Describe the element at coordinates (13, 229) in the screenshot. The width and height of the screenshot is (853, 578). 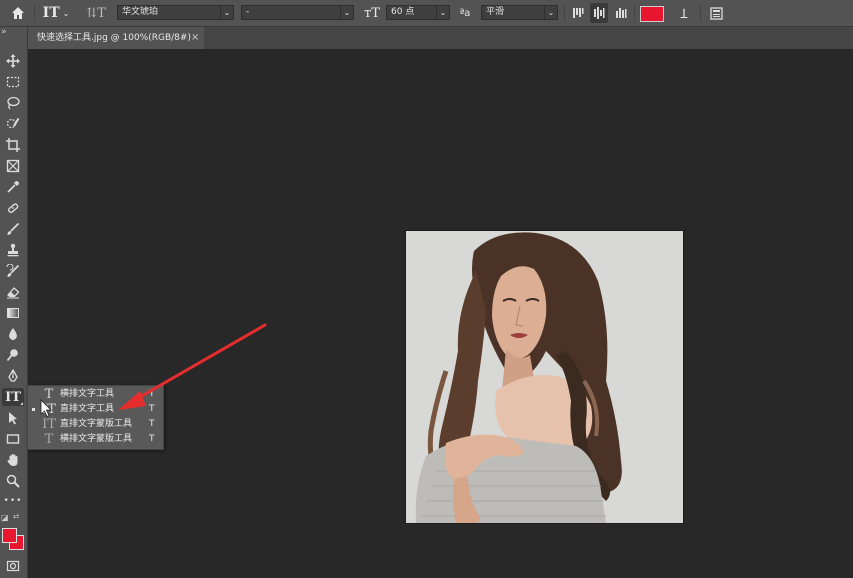
I see `brush-tool-icon` at that location.